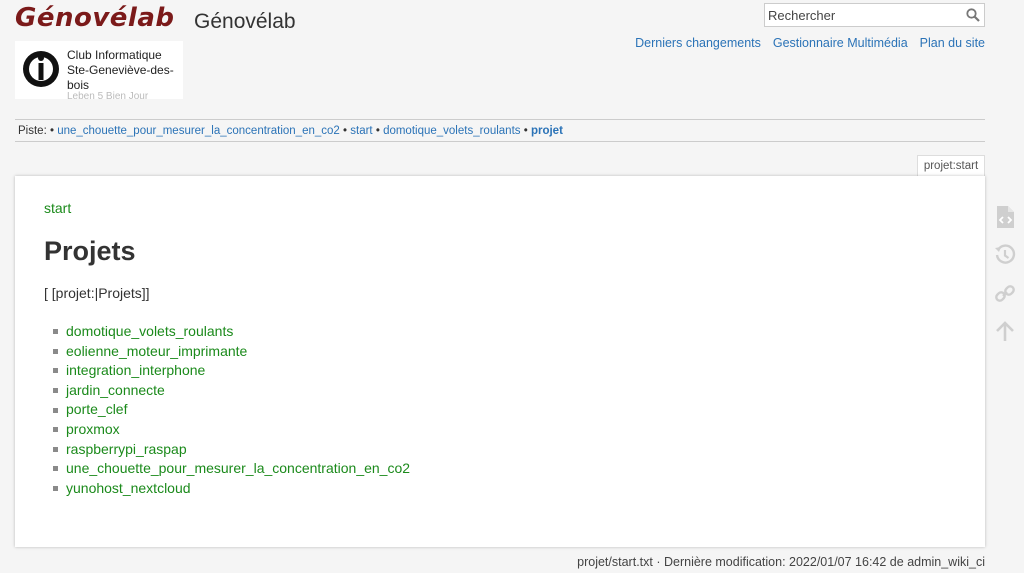 The height and width of the screenshot is (573, 1024). Describe the element at coordinates (231, 371) in the screenshot. I see `list-item: integration_interphone` at that location.